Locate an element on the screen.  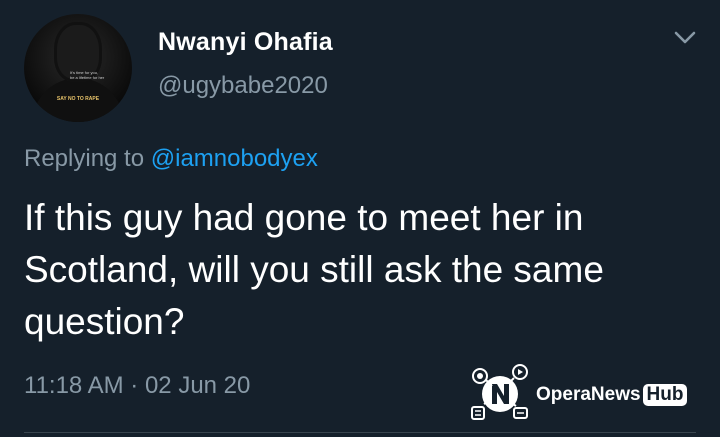
tweet-timestamp: 11:18 AM · 02 Jun 20 is located at coordinates (137, 386).